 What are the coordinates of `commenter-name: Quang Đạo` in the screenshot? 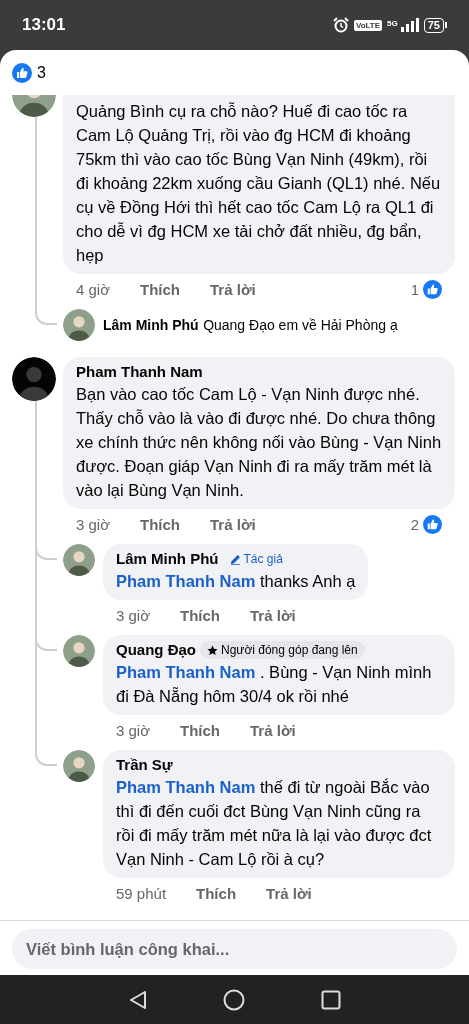 It's located at (156, 650).